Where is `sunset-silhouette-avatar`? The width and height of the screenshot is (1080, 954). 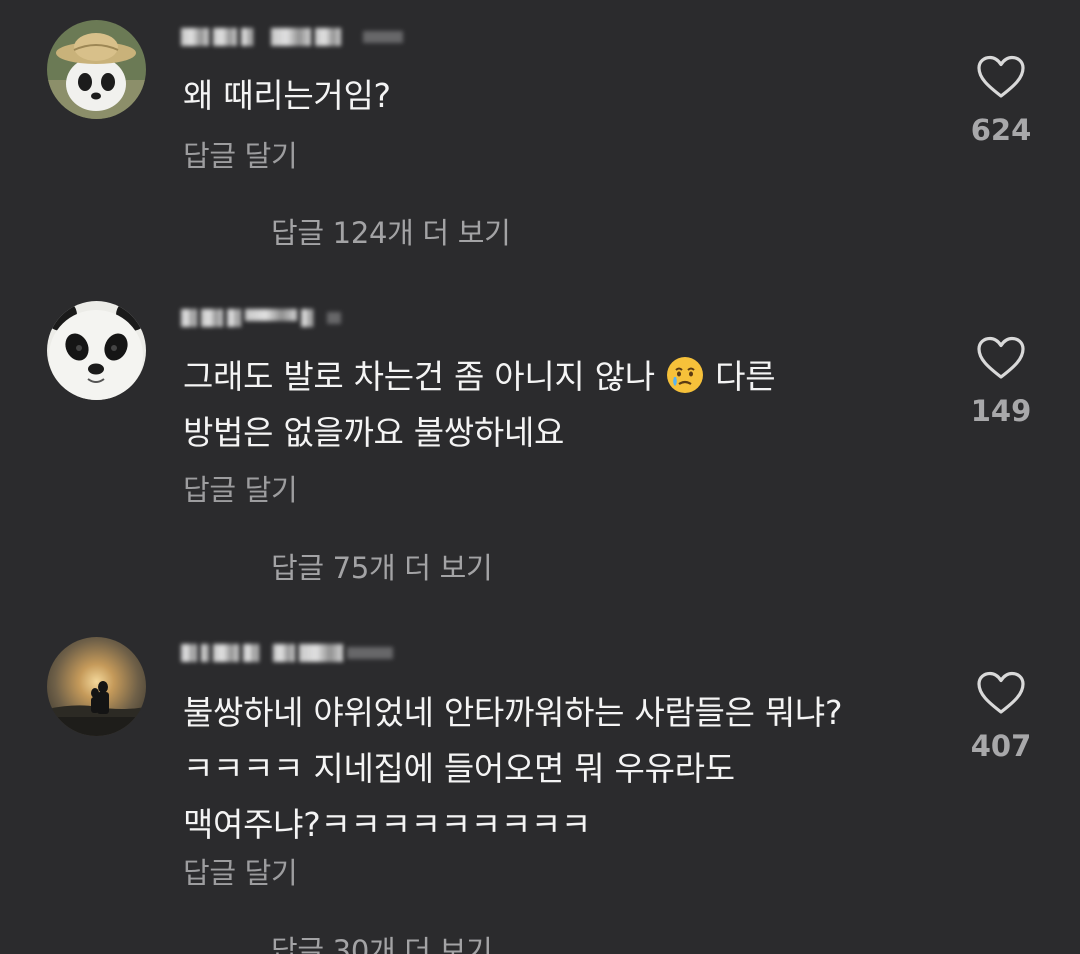 sunset-silhouette-avatar is located at coordinates (96, 686).